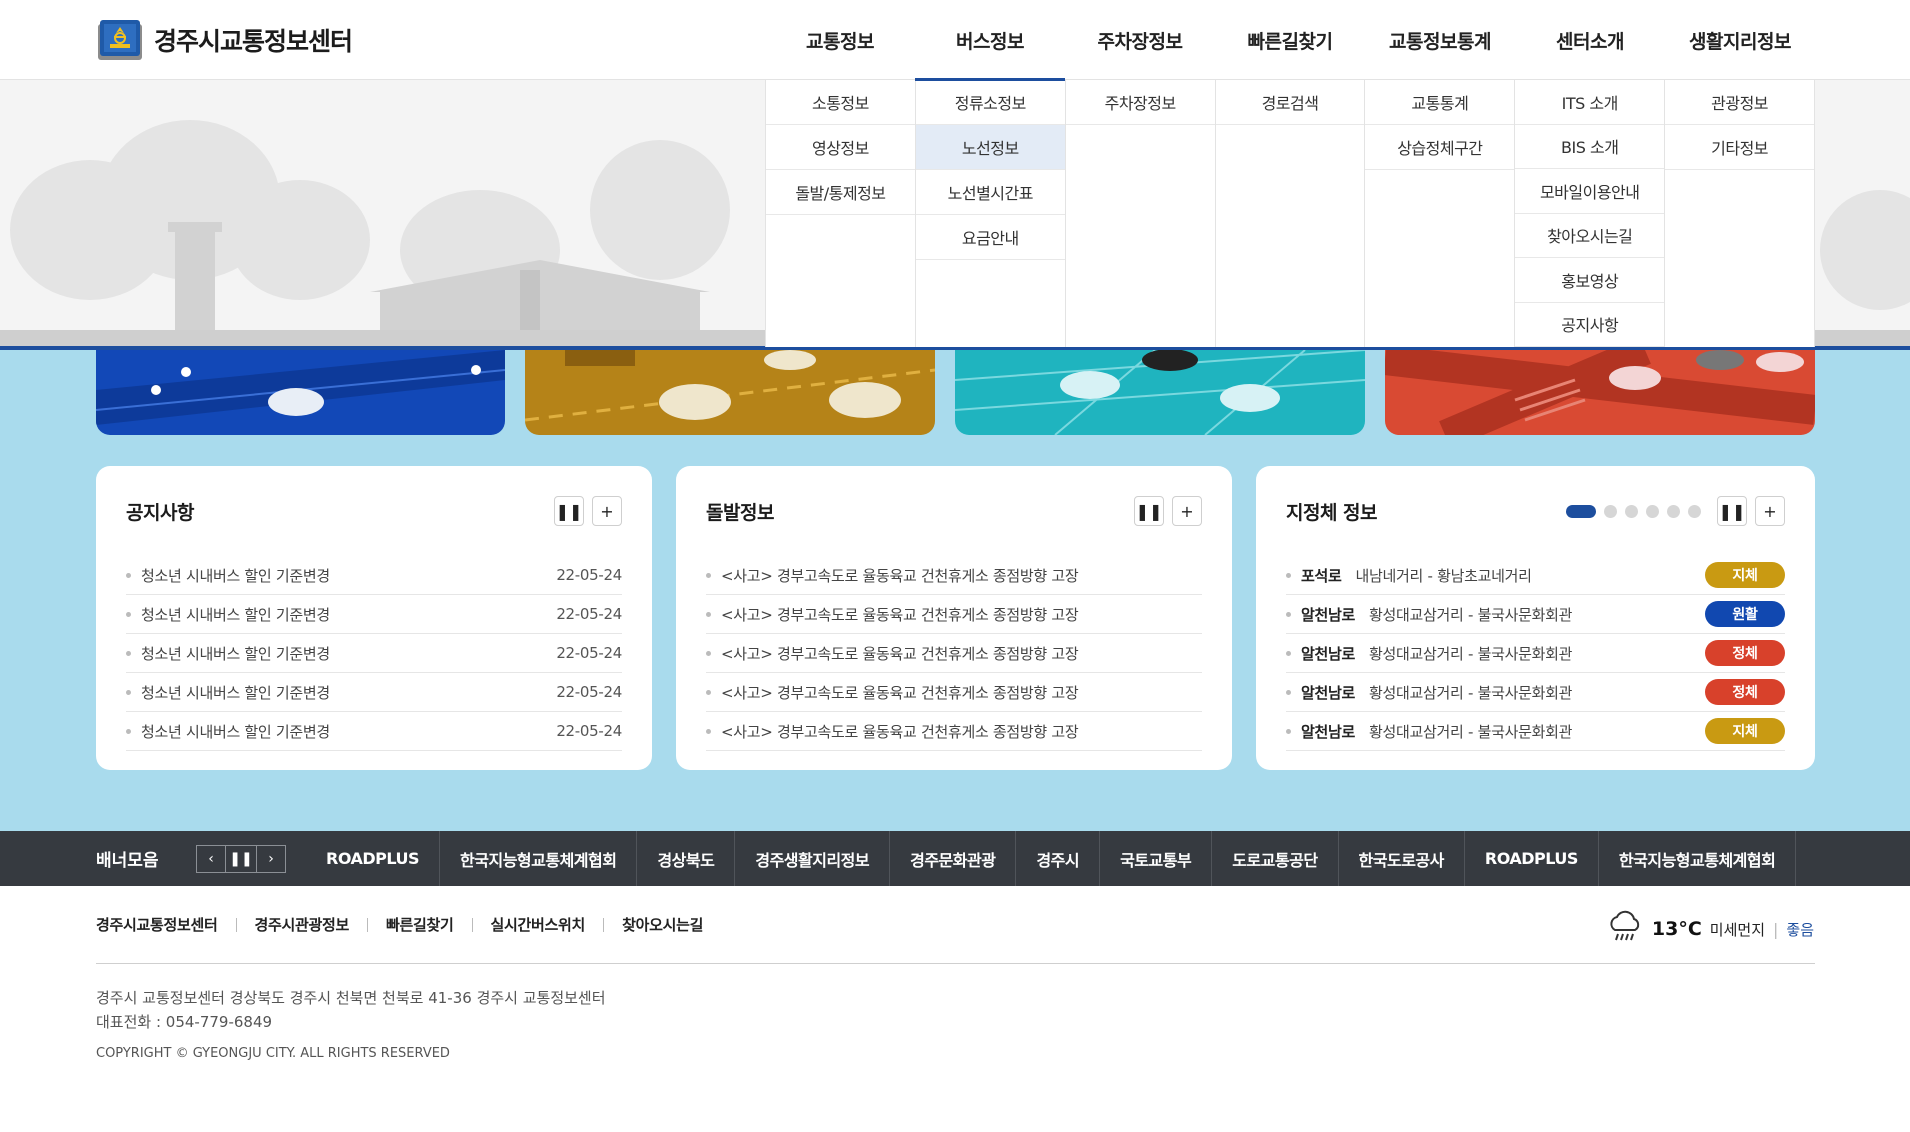 This screenshot has width=1910, height=1132. Describe the element at coordinates (900, 575) in the screenshot. I see `incident-text: <사고> 경부고속도로 율동육교 건천휴게소 종점방향 고장` at that location.